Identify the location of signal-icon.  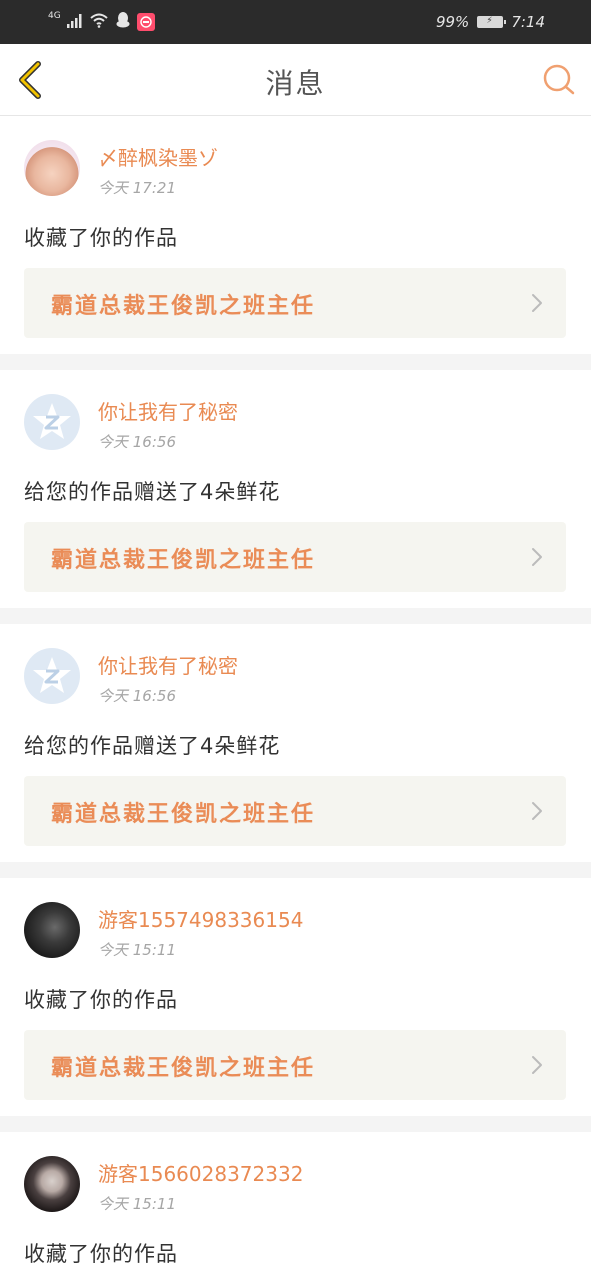
(74, 22).